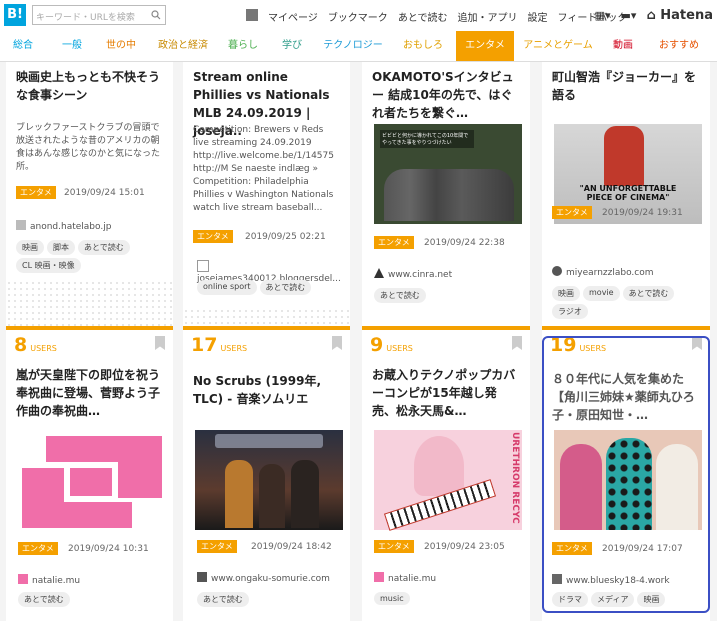  What do you see at coordinates (358, 16) in the screenshot?
I see `nav-bookmark: ブックマーク` at bounding box center [358, 16].